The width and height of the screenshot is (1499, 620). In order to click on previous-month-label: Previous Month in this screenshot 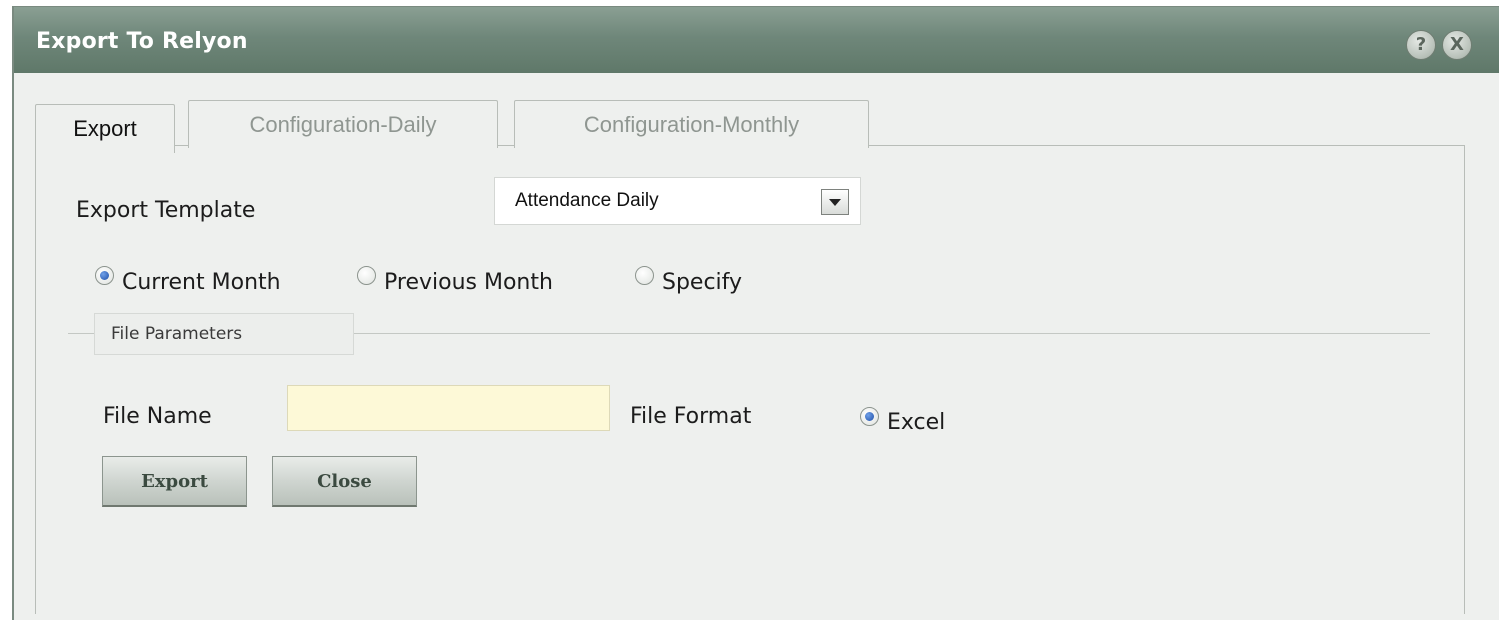, I will do `click(468, 282)`.